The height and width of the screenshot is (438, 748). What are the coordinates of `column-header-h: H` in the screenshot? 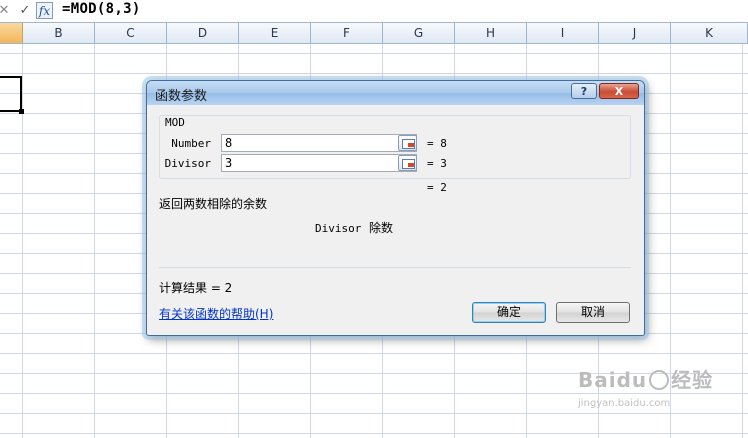 It's located at (491, 33).